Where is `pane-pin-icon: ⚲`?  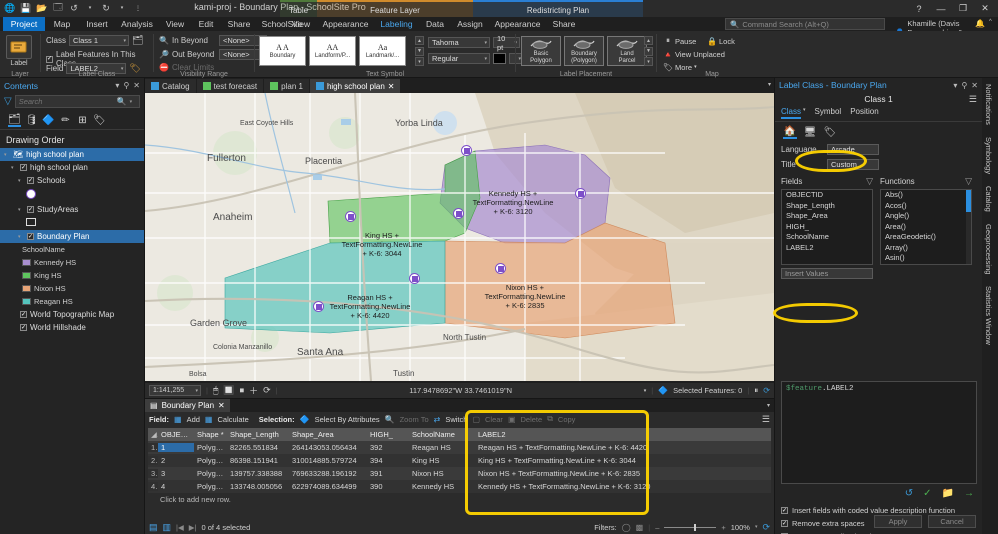
pane-pin-icon: ⚲ is located at coordinates (964, 85).